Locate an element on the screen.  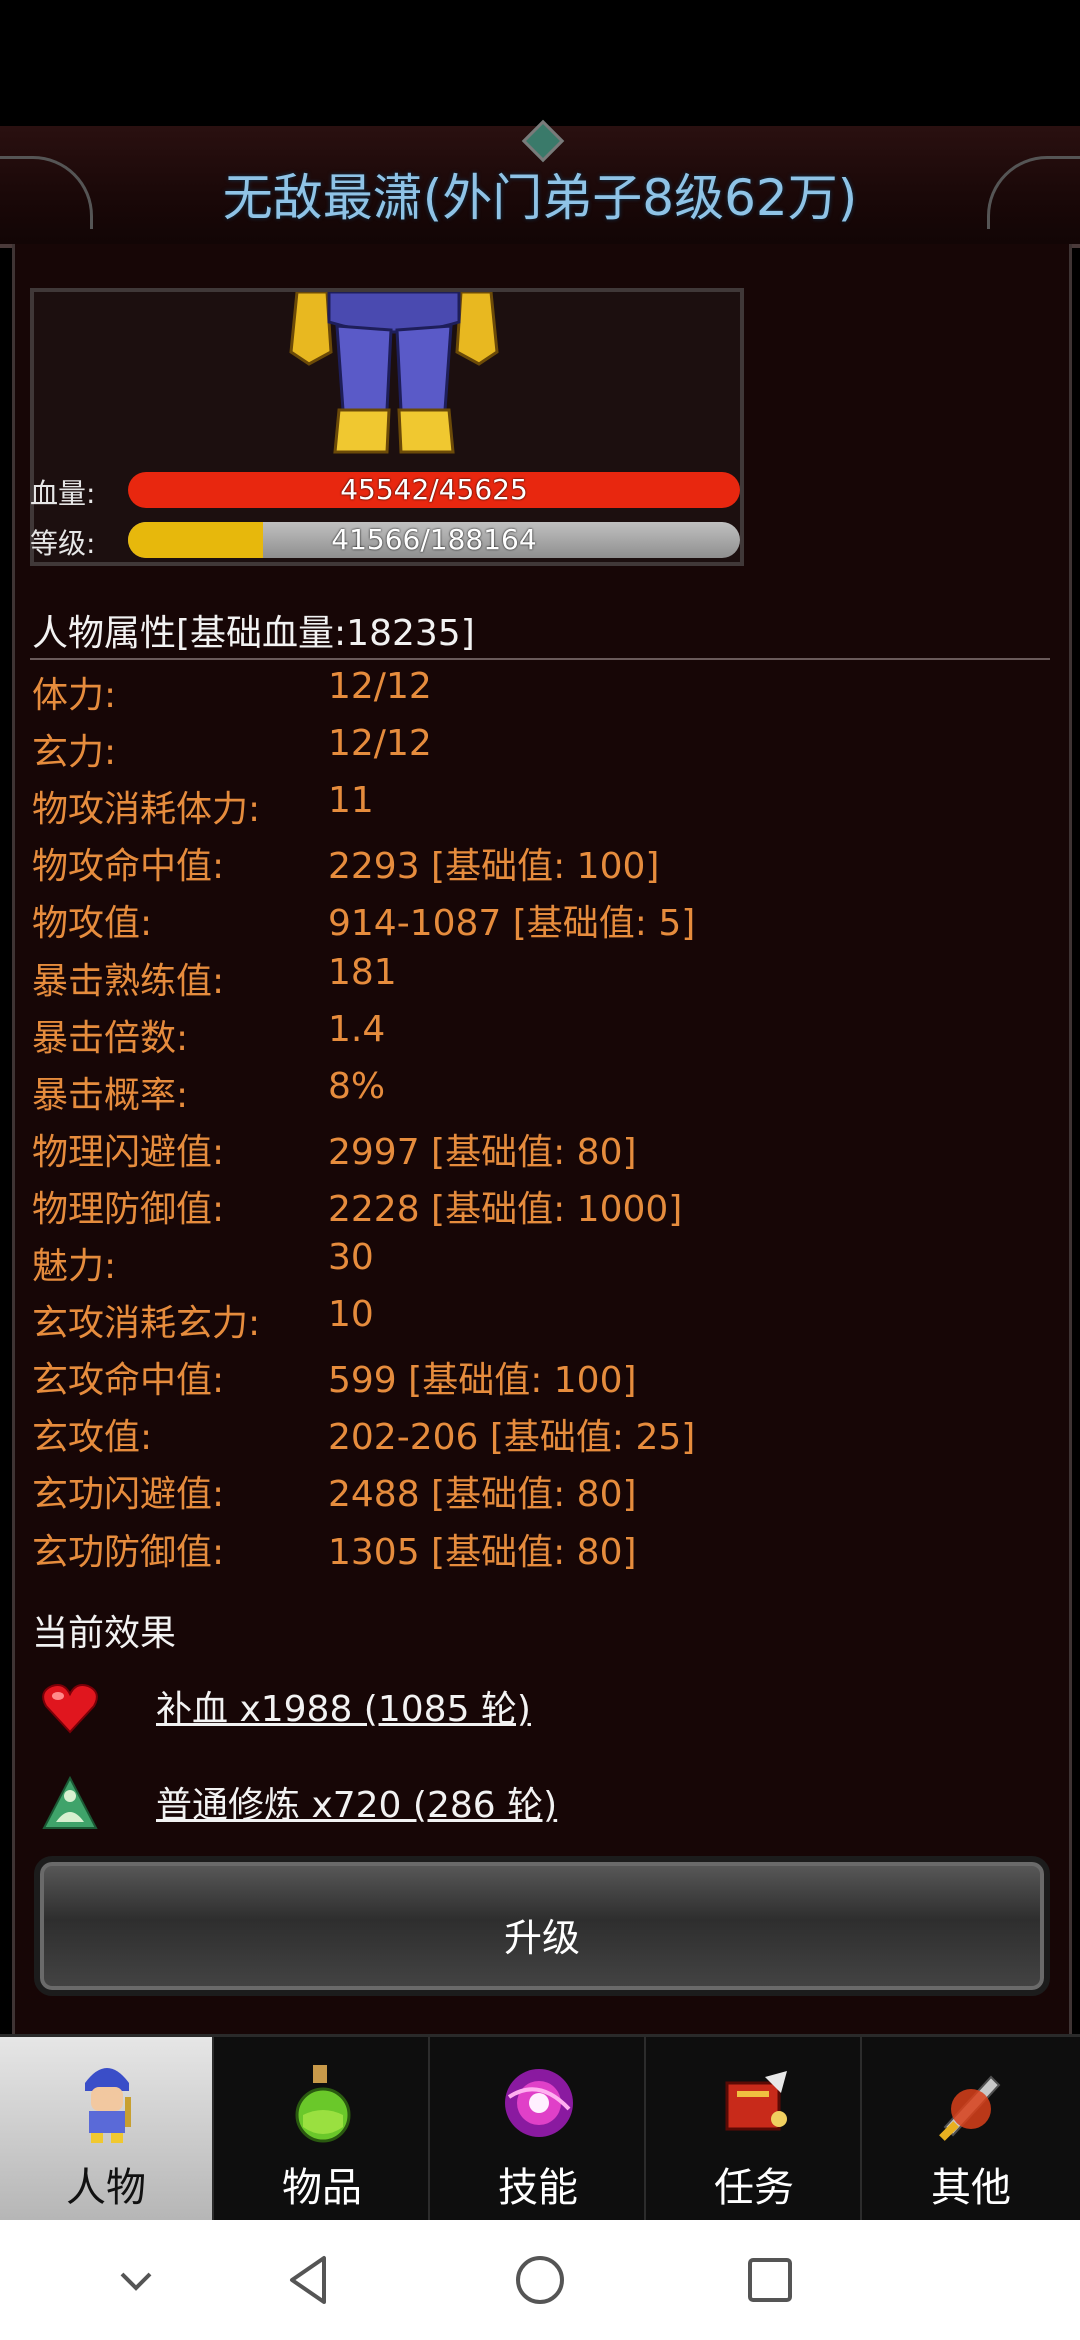
attribute-label: 玄力: is located at coordinates (74, 753).